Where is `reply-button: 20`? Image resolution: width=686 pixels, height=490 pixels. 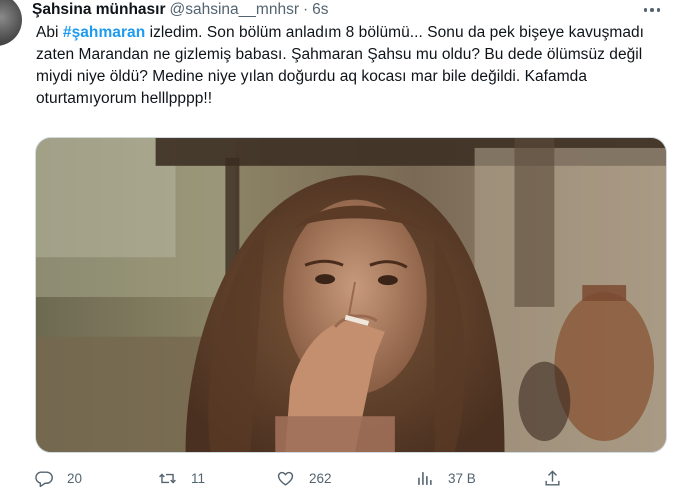
reply-button: 20 is located at coordinates (58, 478).